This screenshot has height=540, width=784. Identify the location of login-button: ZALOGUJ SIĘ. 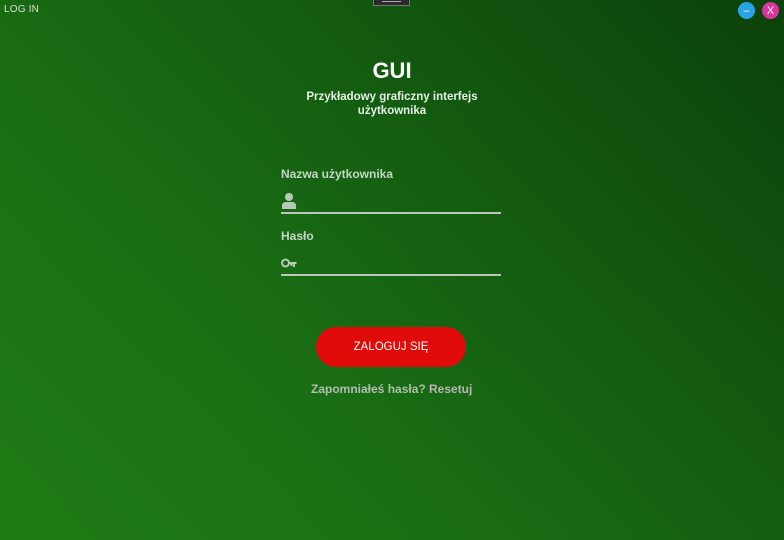
(391, 347).